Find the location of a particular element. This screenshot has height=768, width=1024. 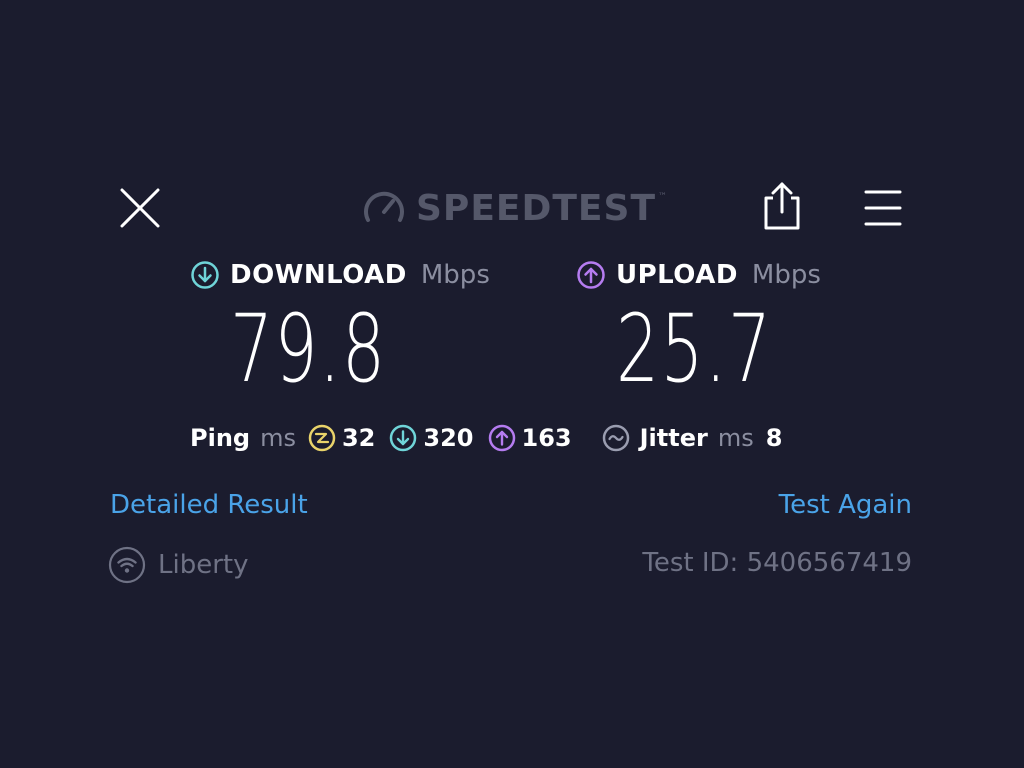

logo-text: SPEEDTEST is located at coordinates (536, 208).